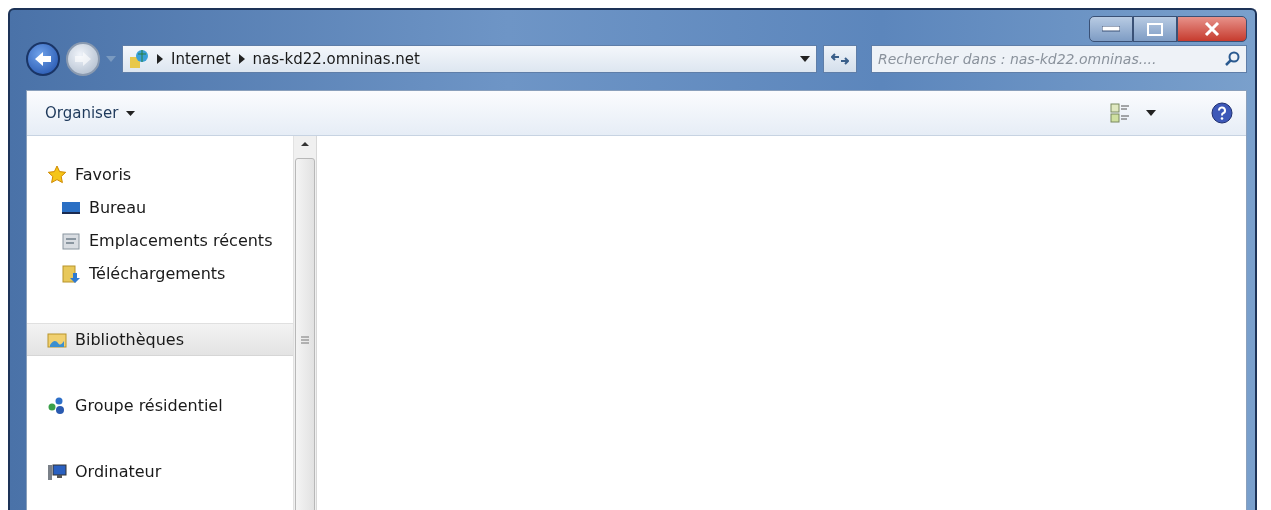 The image size is (1271, 510). Describe the element at coordinates (1232, 59) in the screenshot. I see `search-icon` at that location.